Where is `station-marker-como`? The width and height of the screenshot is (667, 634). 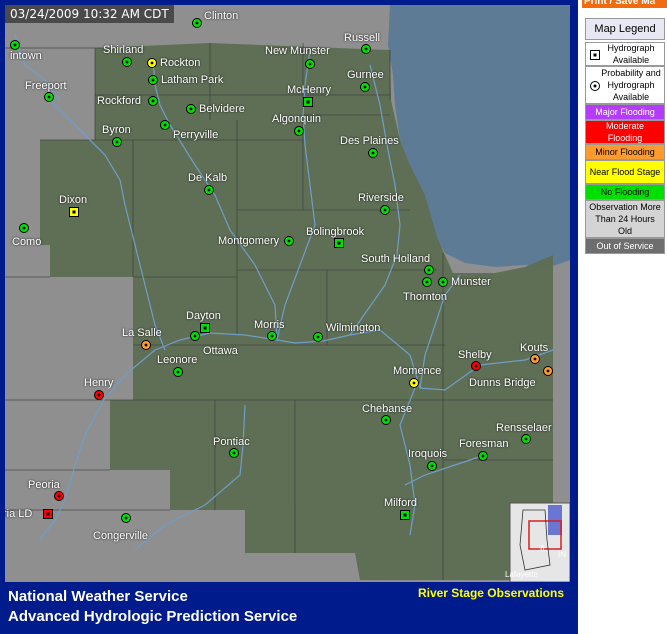 station-marker-como is located at coordinates (24, 228).